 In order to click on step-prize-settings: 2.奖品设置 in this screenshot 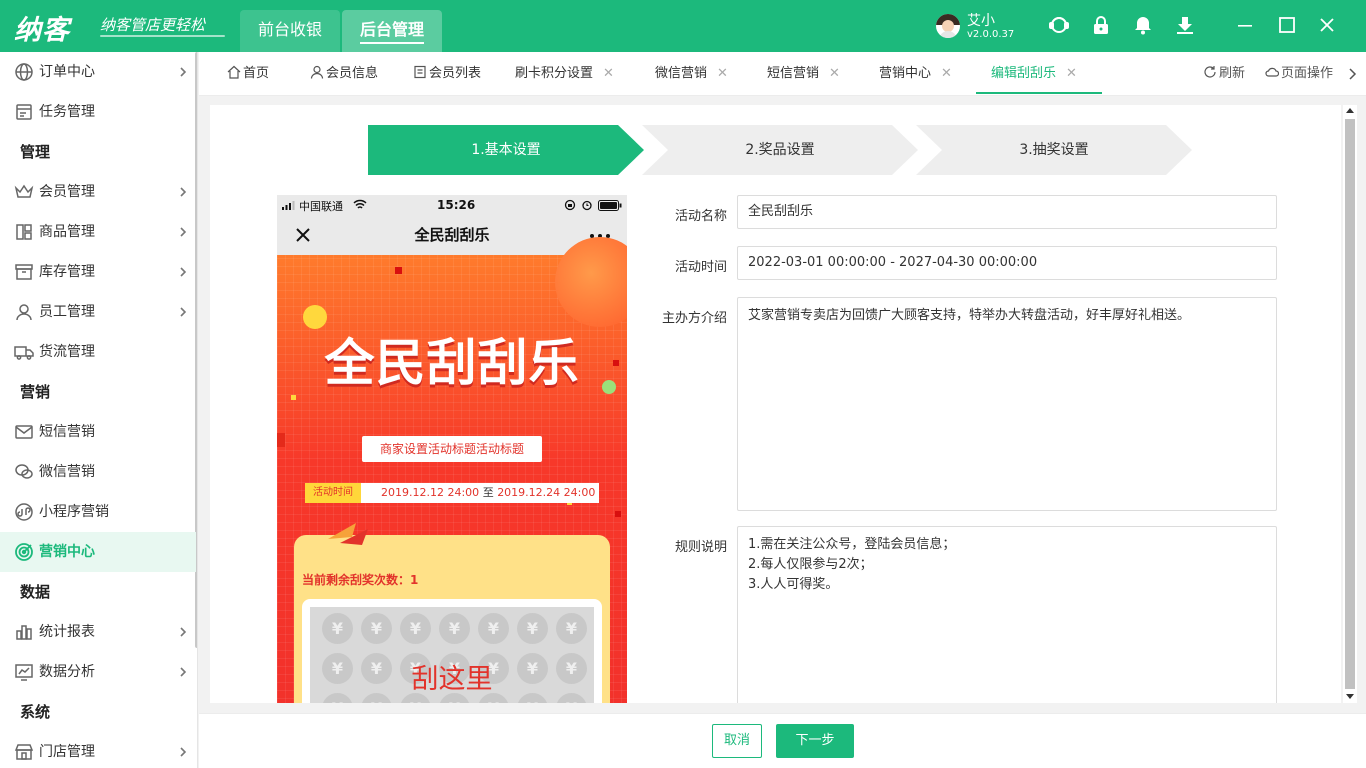, I will do `click(780, 150)`.